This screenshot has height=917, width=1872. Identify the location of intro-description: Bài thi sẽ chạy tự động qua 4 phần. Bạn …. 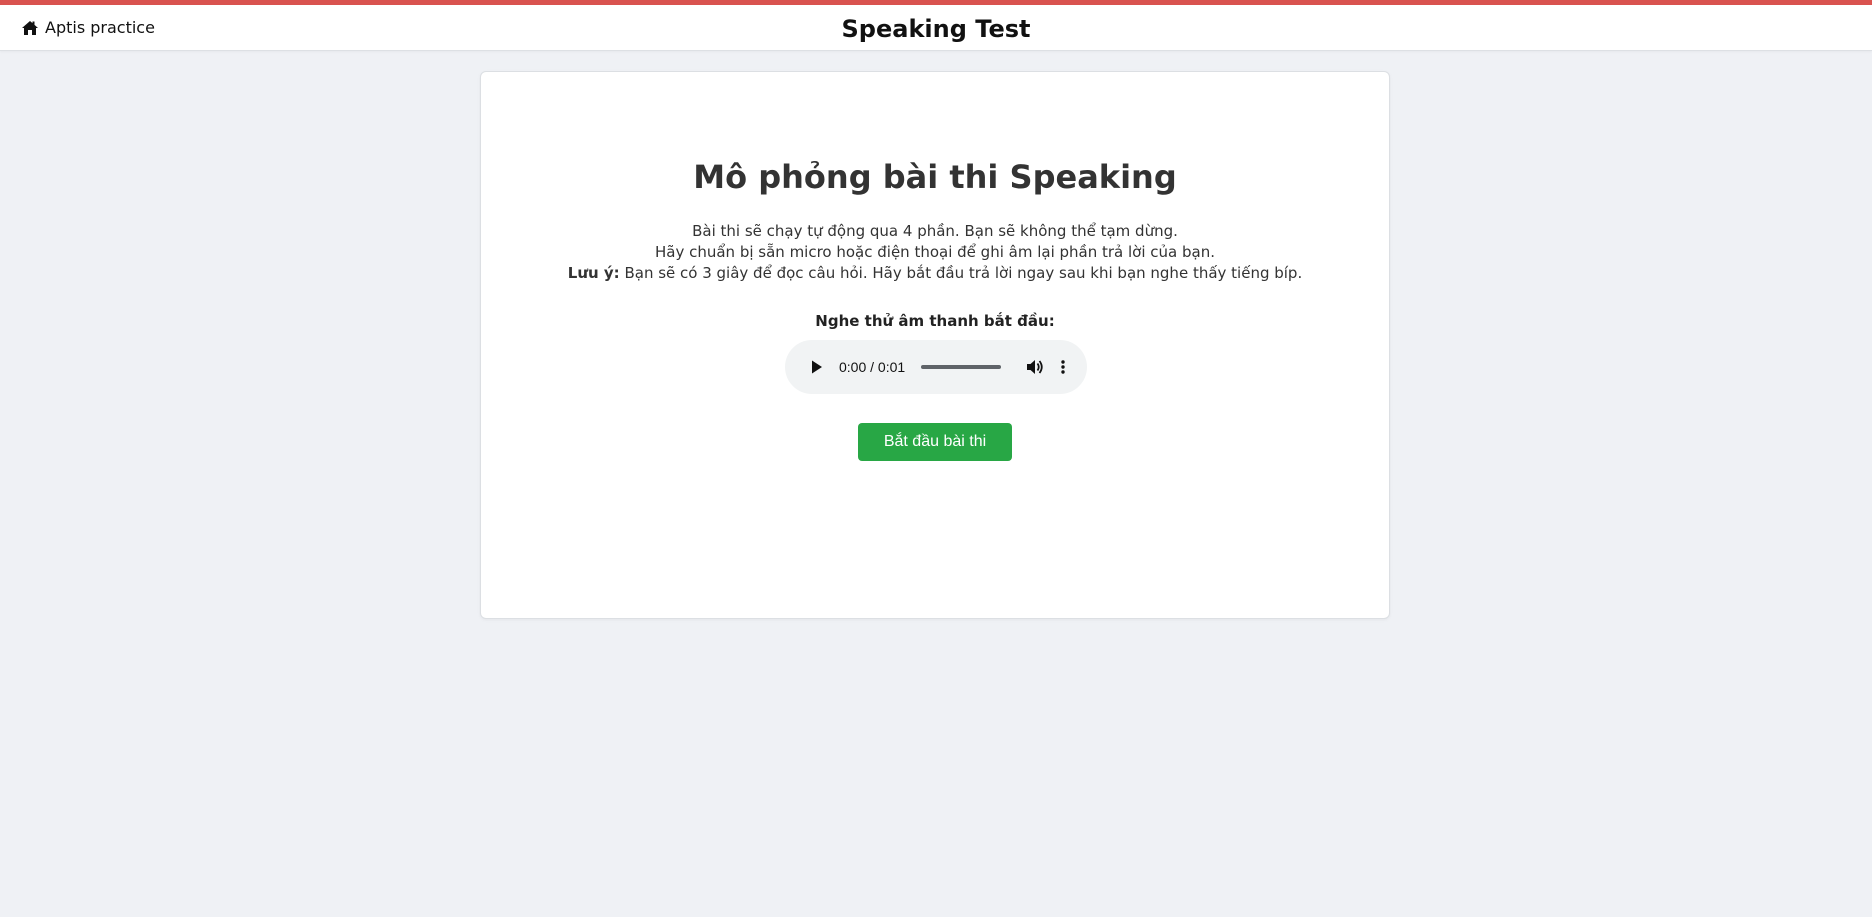
(935, 252).